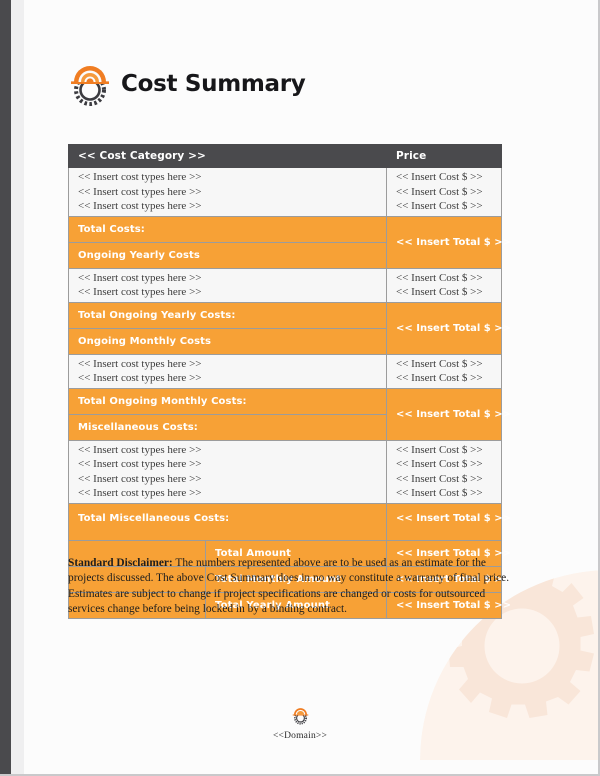  I want to click on disclaimer-heading: Standard Disclaimer:, so click(120, 563).